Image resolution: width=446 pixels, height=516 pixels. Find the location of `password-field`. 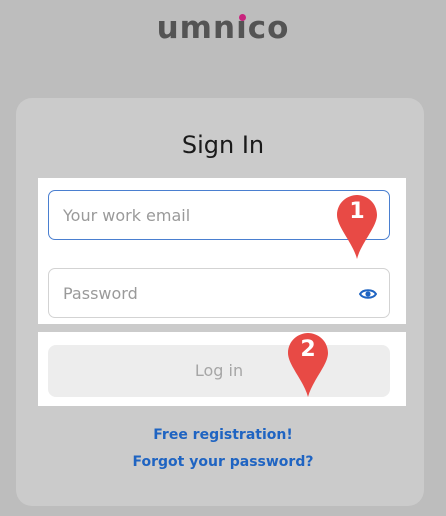

password-field is located at coordinates (219, 293).